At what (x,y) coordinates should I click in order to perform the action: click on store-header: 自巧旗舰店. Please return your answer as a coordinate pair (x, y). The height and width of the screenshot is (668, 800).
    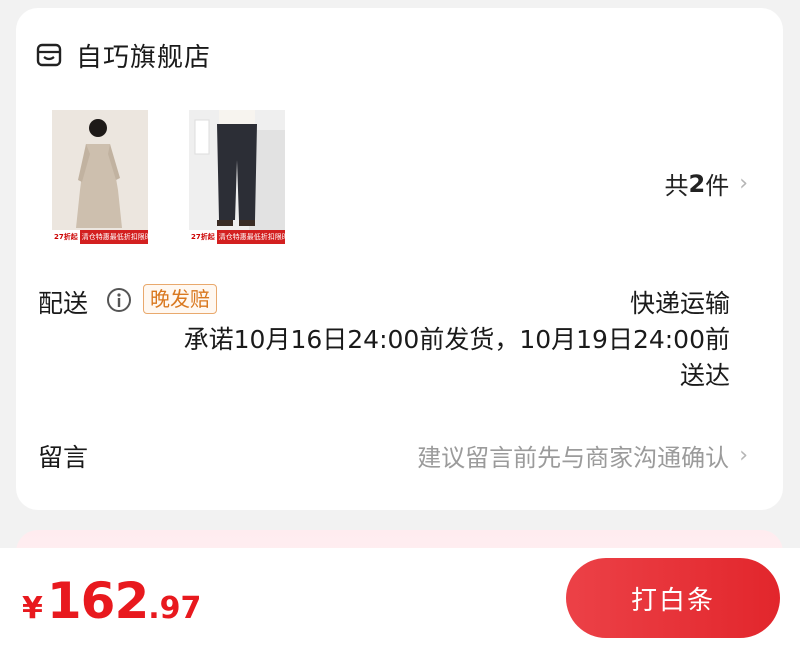
    Looking at the image, I should click on (124, 55).